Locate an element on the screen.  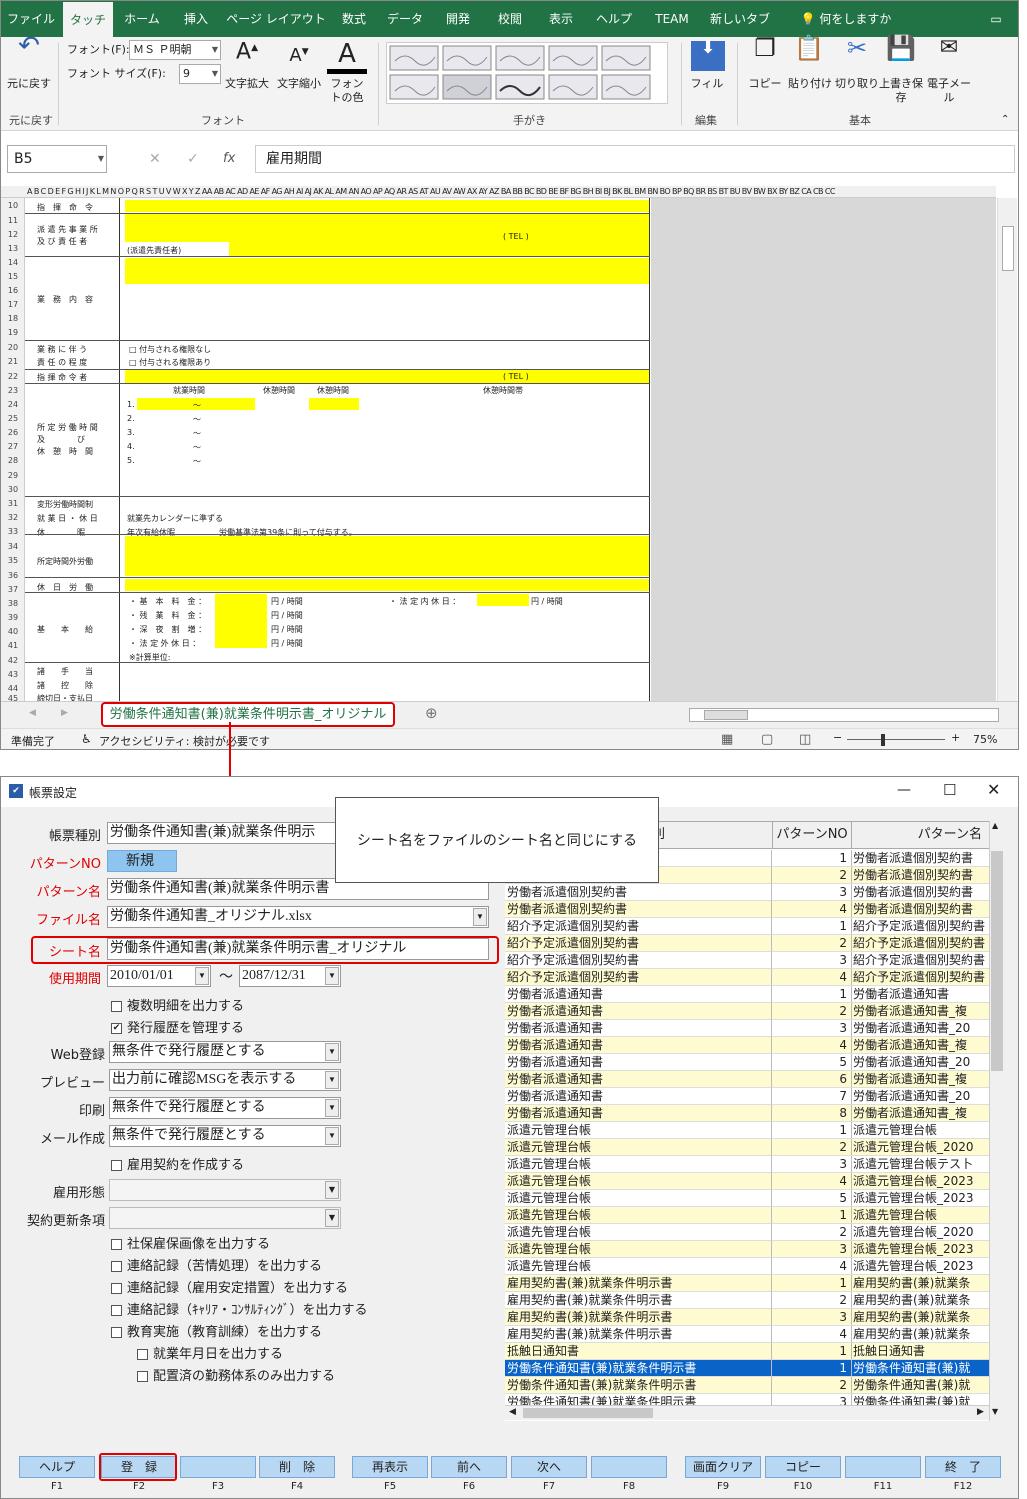
work-date-checkbox: 就業年月日を出力する is located at coordinates (210, 1352).